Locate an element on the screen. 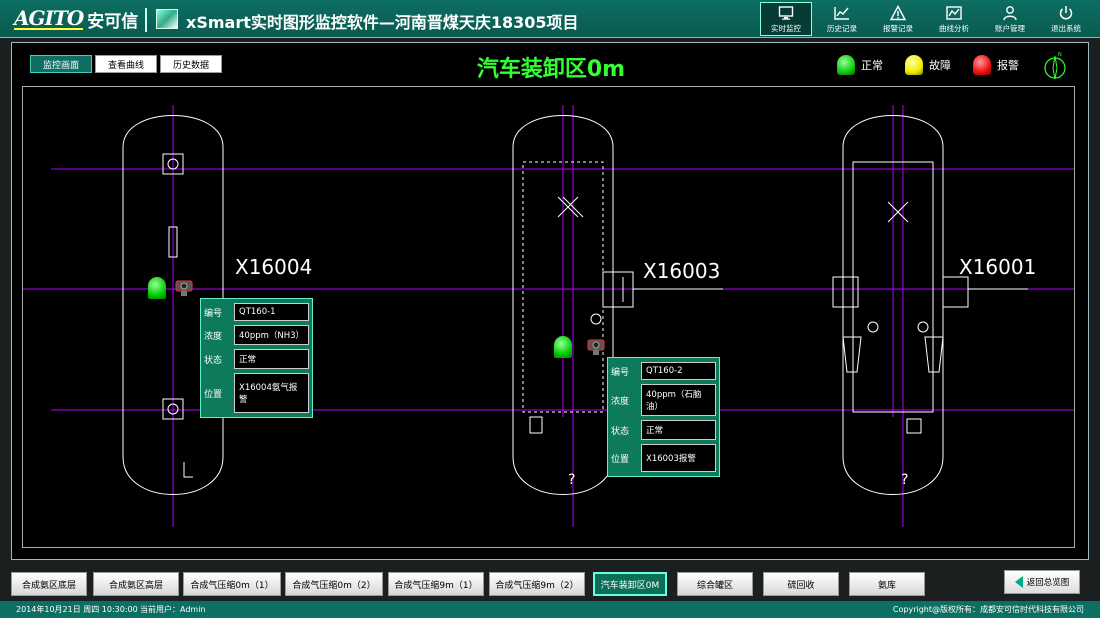 The width and height of the screenshot is (1100, 618). legend-label: 故障 is located at coordinates (940, 65).